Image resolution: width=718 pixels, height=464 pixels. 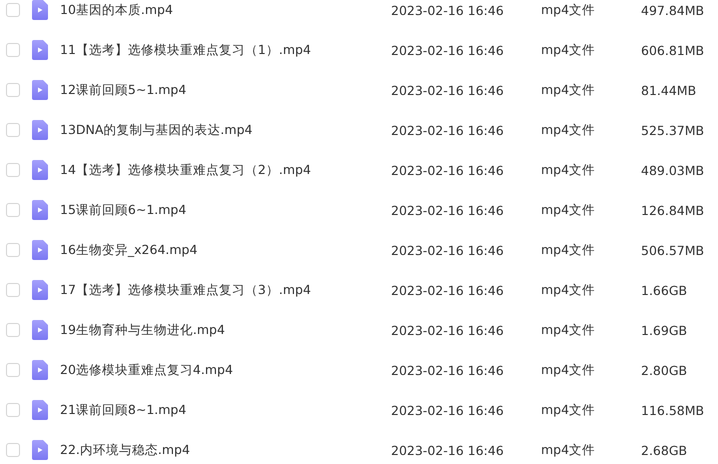 What do you see at coordinates (225, 90) in the screenshot?
I see `file-name: 12课前回顾5~1.mp4` at bounding box center [225, 90].